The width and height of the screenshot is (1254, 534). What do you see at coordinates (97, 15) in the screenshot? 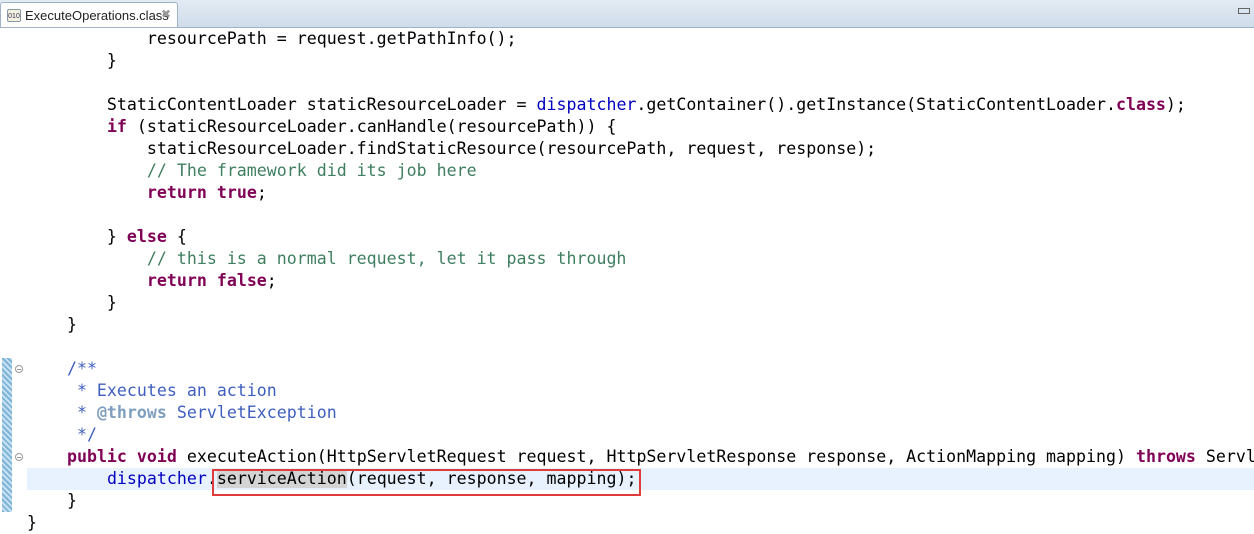
I see `tab-label: ExecuteOperations.class` at bounding box center [97, 15].